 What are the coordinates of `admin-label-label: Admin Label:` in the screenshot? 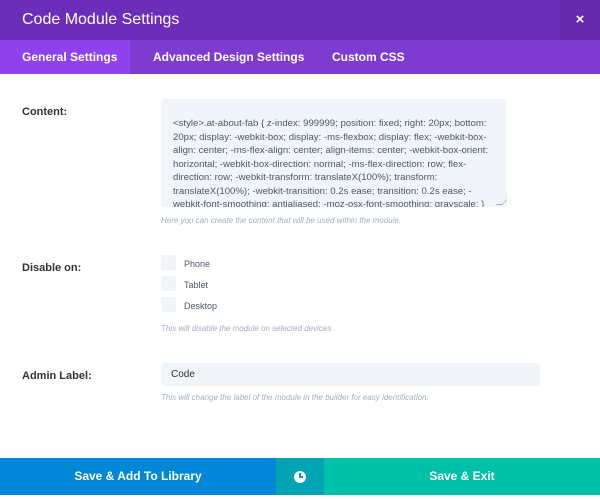 It's located at (57, 376).